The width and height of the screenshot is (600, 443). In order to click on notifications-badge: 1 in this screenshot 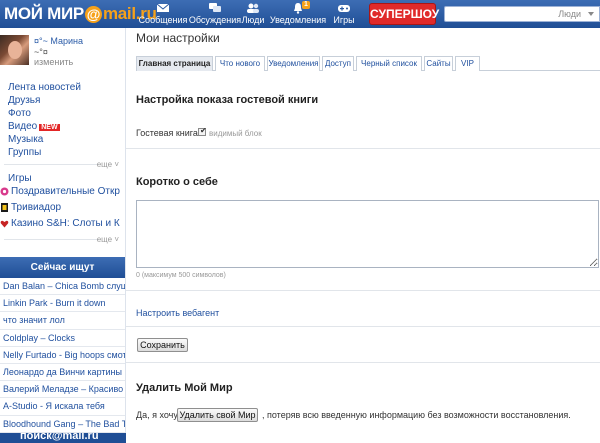, I will do `click(306, 5)`.